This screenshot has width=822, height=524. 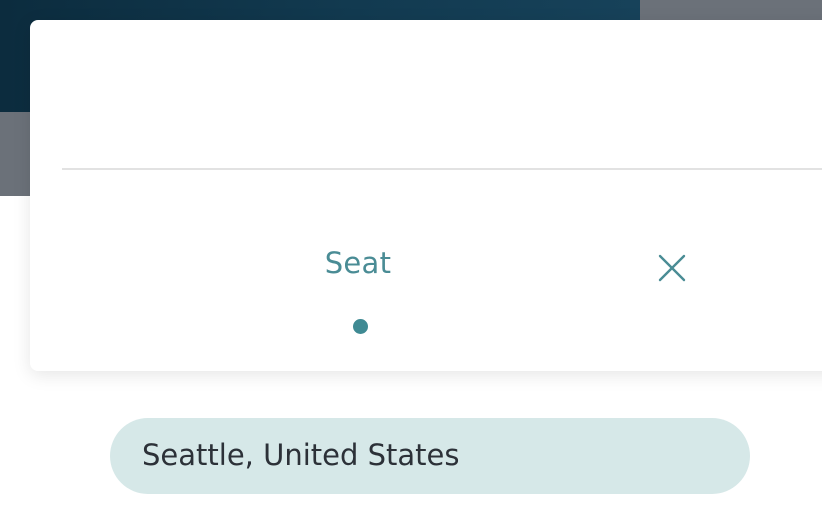 I want to click on active-tab-indicator, so click(x=360, y=326).